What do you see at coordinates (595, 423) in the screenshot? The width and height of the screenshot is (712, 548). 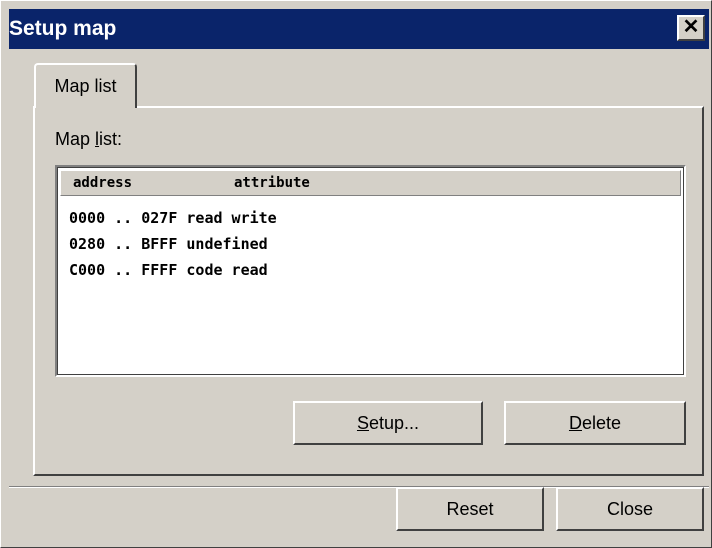 I see `delete-button: Delete` at bounding box center [595, 423].